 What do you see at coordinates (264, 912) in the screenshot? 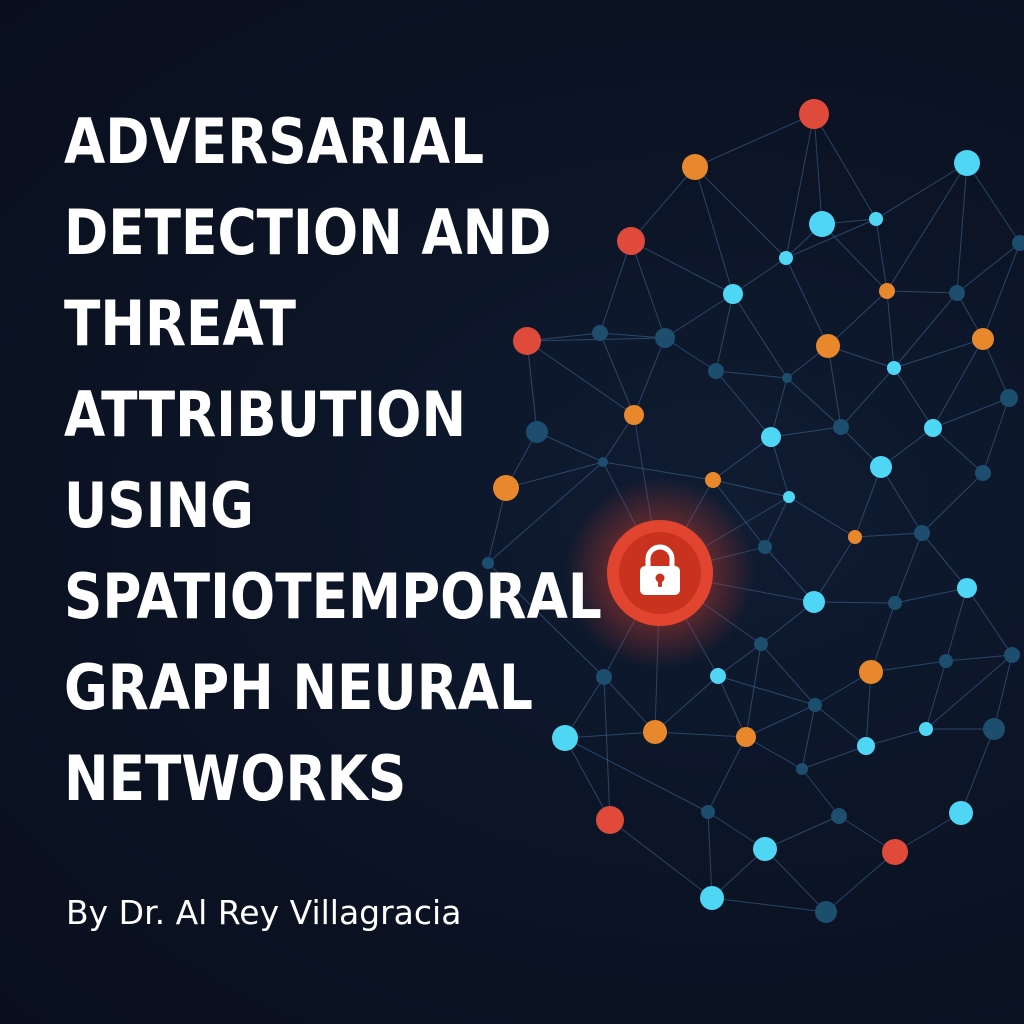
I see `author-byline: By Dr. Al Rey Villagracia` at bounding box center [264, 912].